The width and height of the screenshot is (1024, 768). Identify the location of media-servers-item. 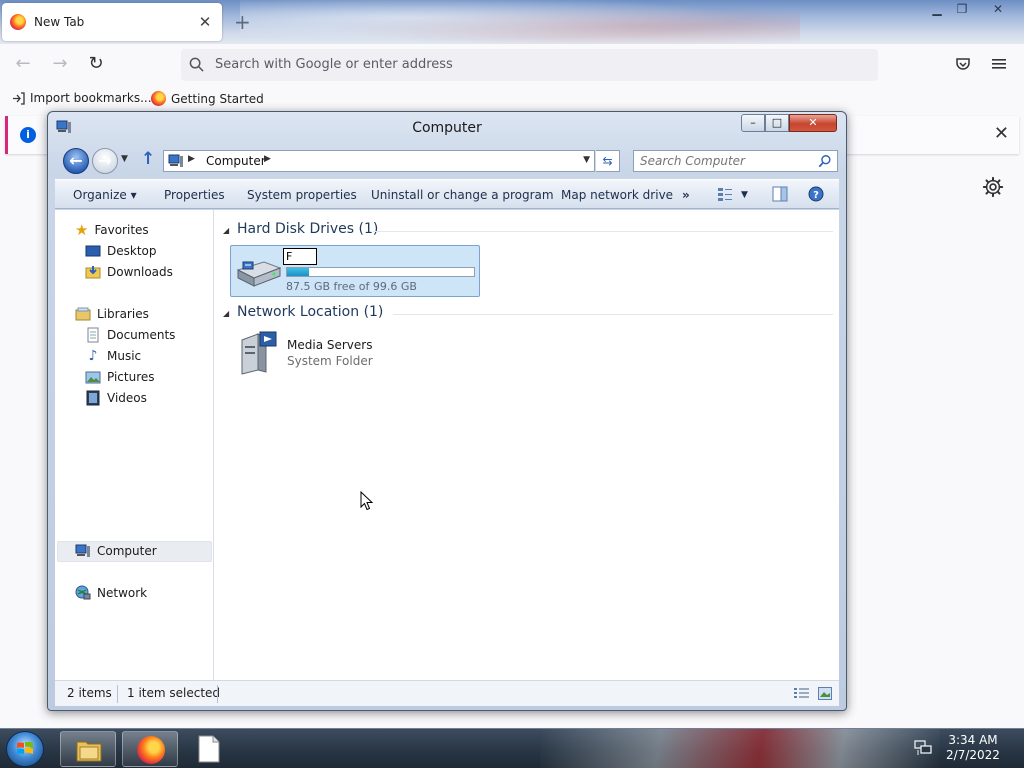
(330, 353).